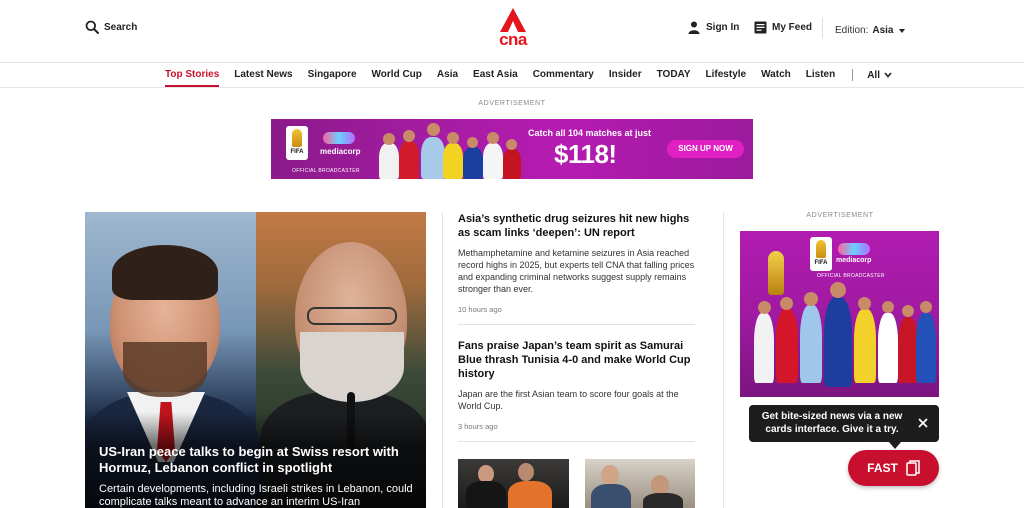  I want to click on close-icon, so click(923, 423).